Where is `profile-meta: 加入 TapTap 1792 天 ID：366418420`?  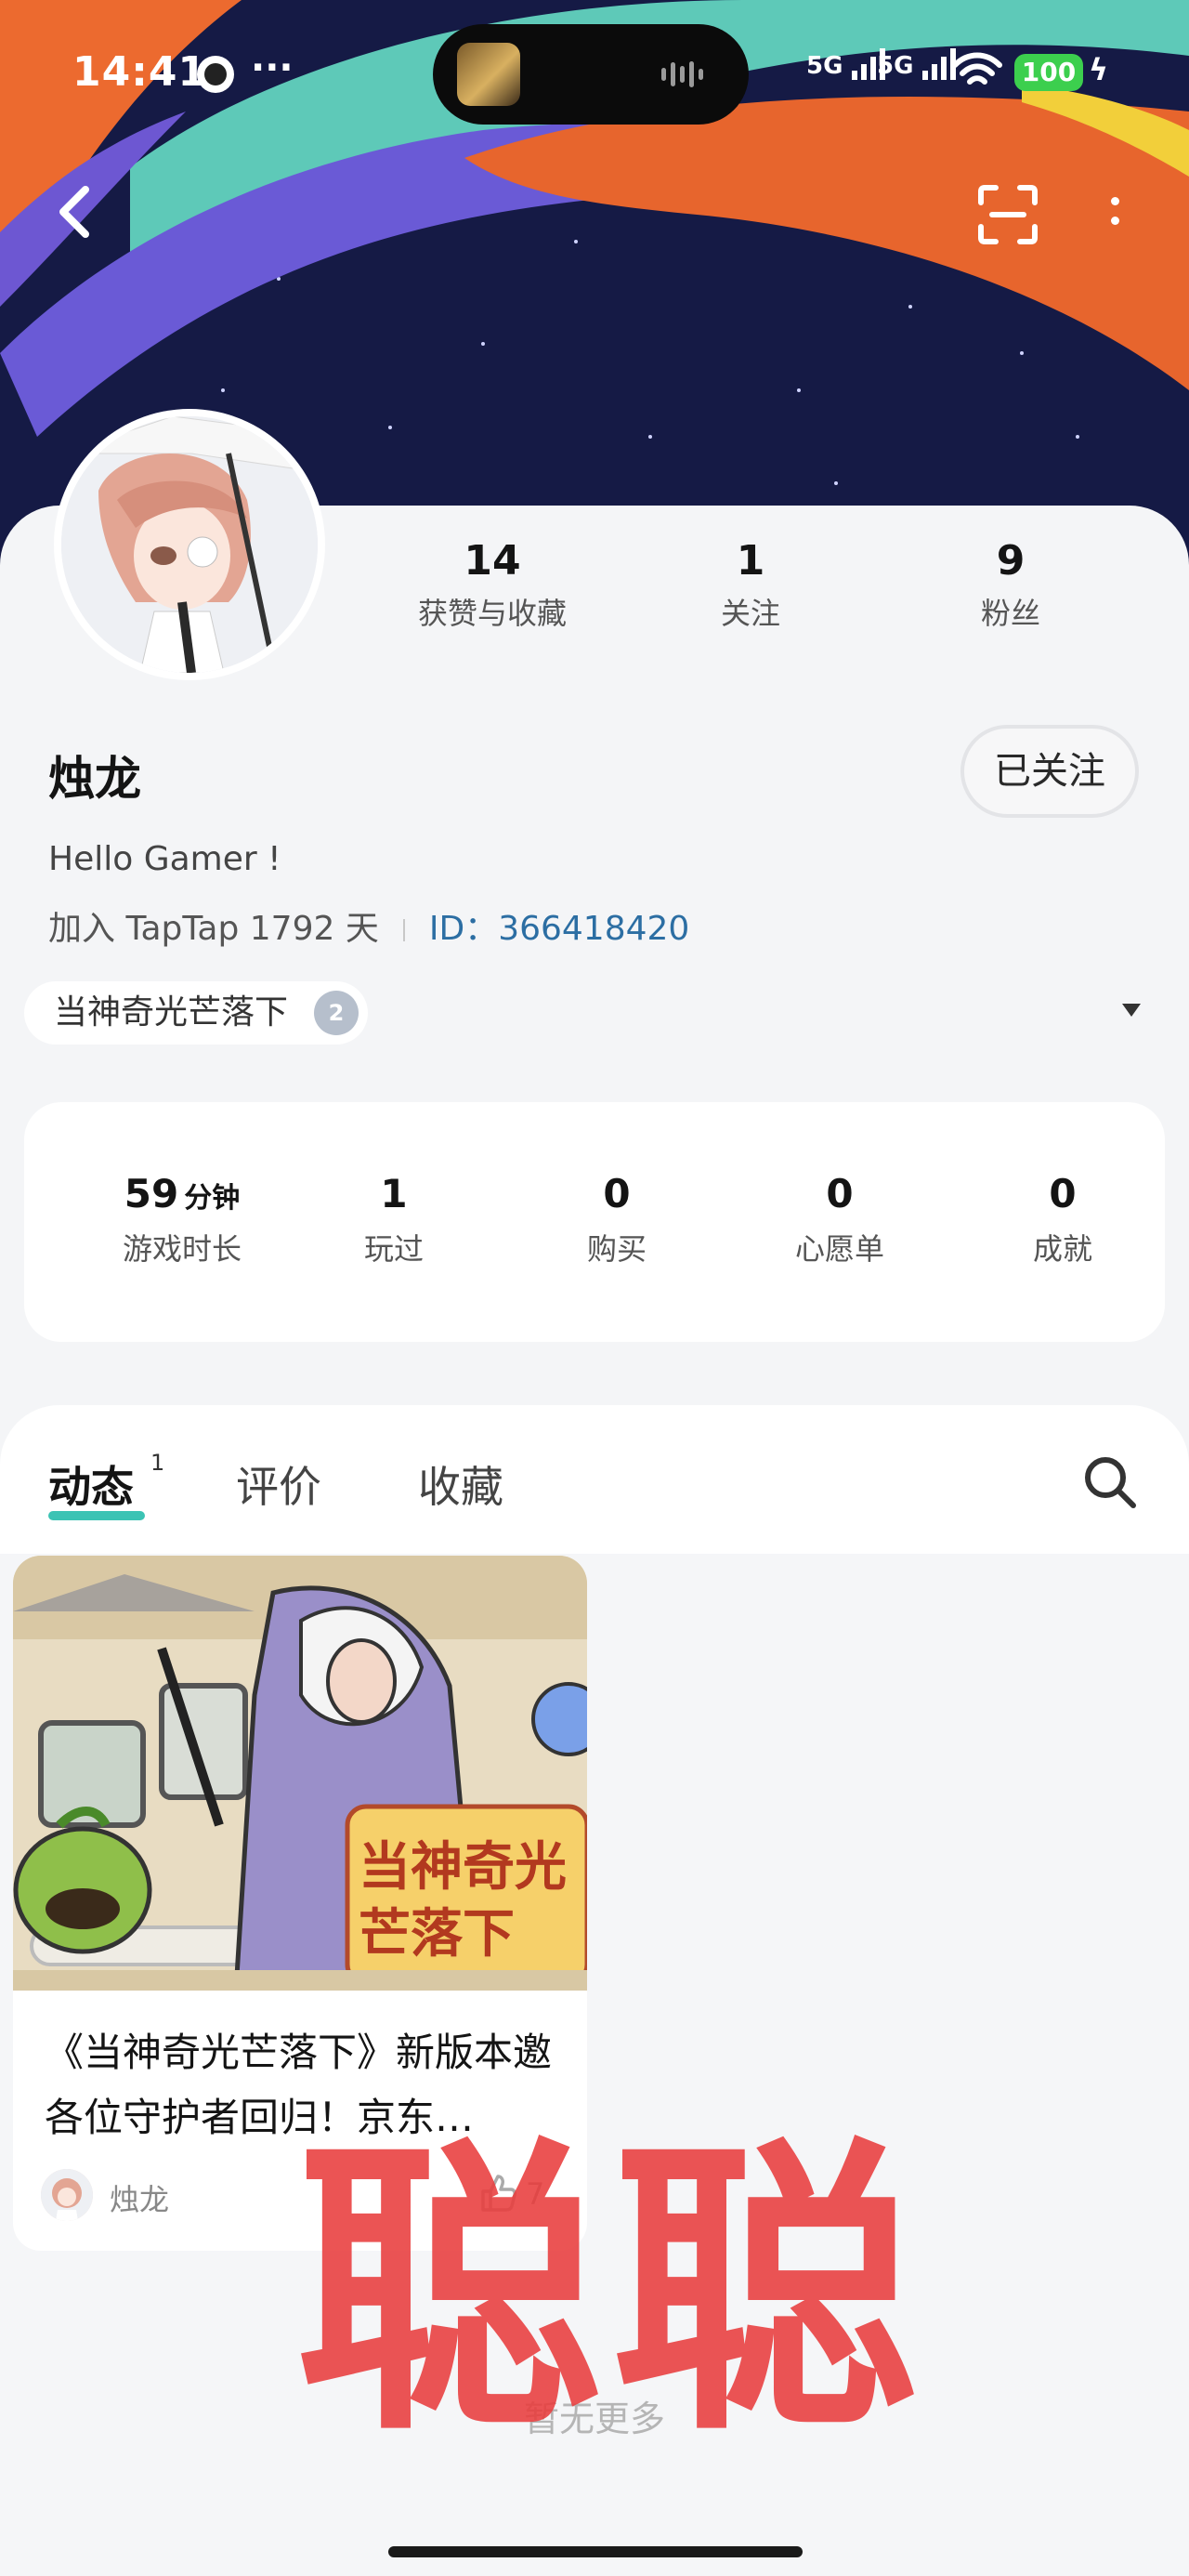 profile-meta: 加入 TapTap 1792 天 ID：366418420 is located at coordinates (368, 925).